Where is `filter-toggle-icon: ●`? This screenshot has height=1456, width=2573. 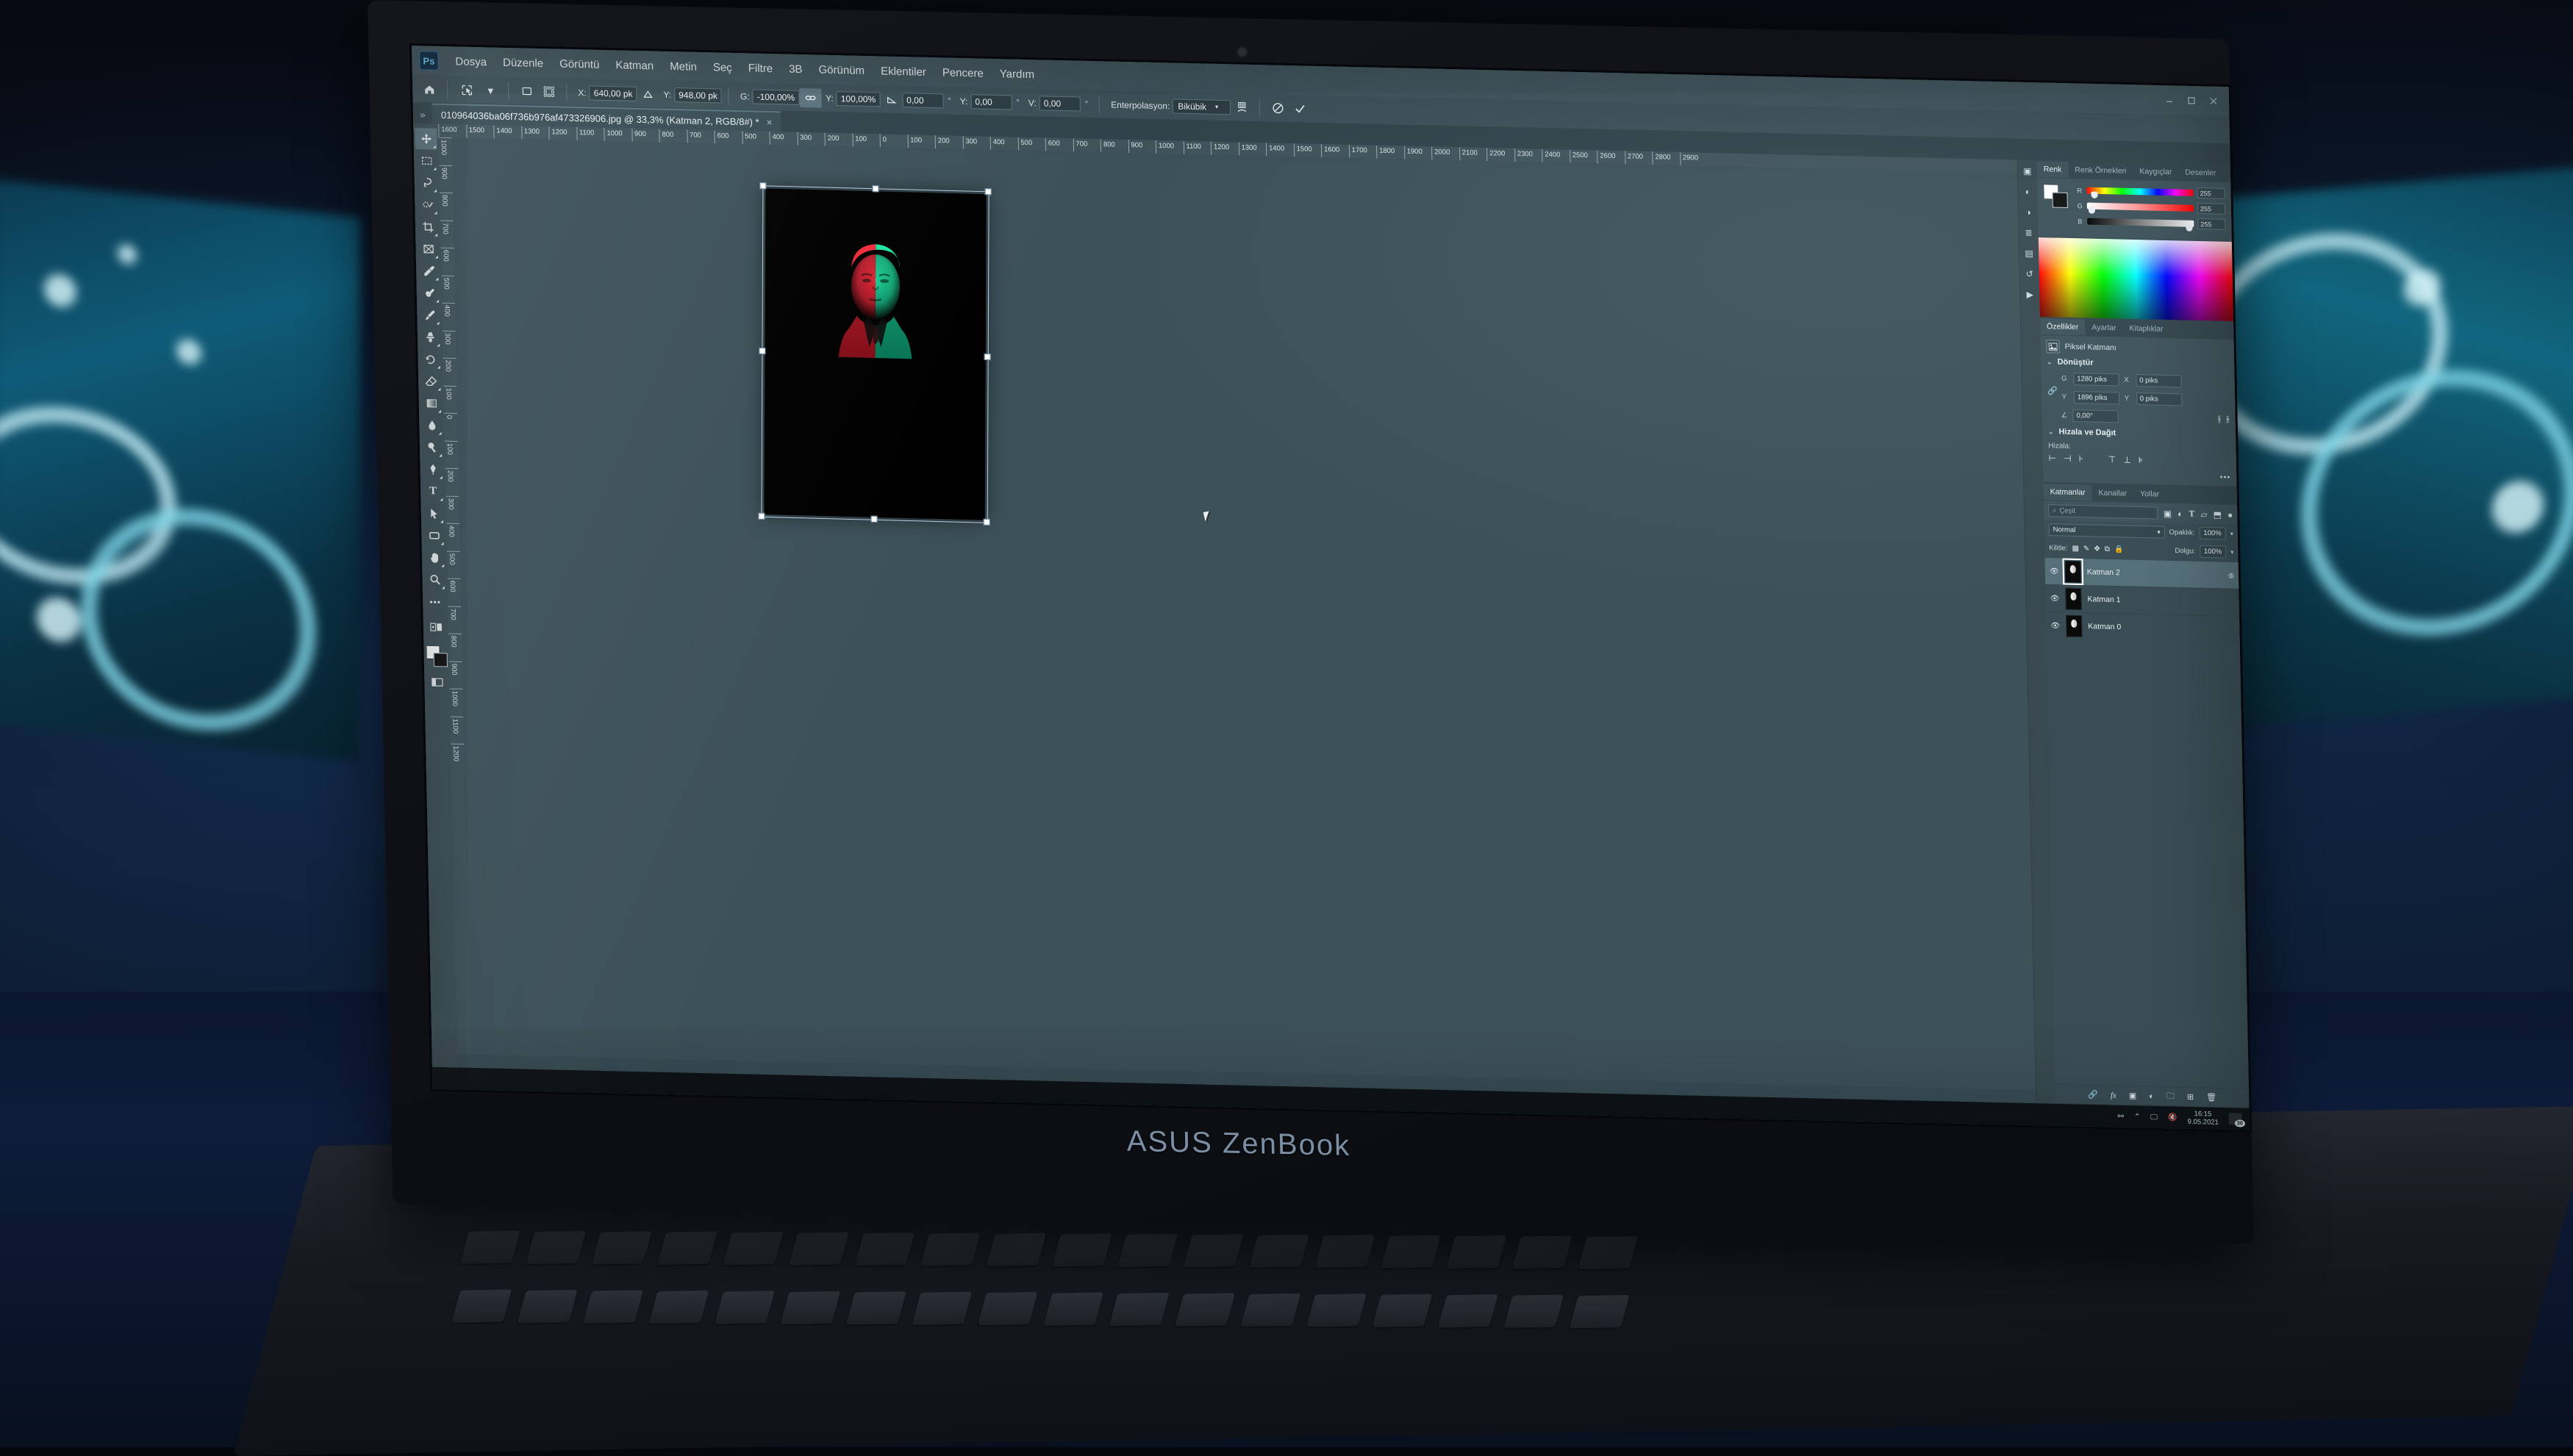
filter-toggle-icon: ● is located at coordinates (2230, 514).